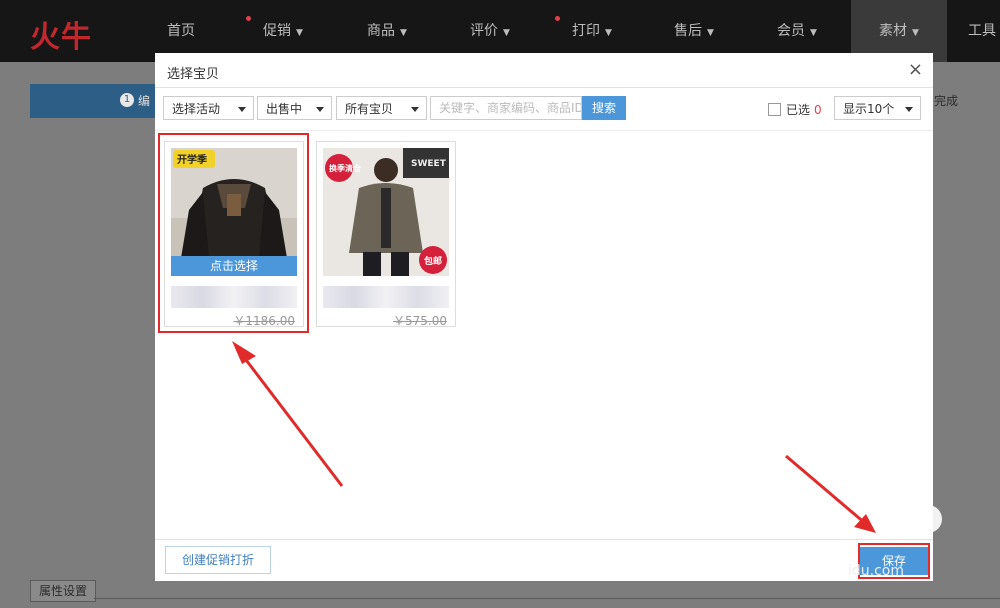  I want to click on product-card: SWEET 换季清仓 包邮 ￥575.00, so click(386, 234).